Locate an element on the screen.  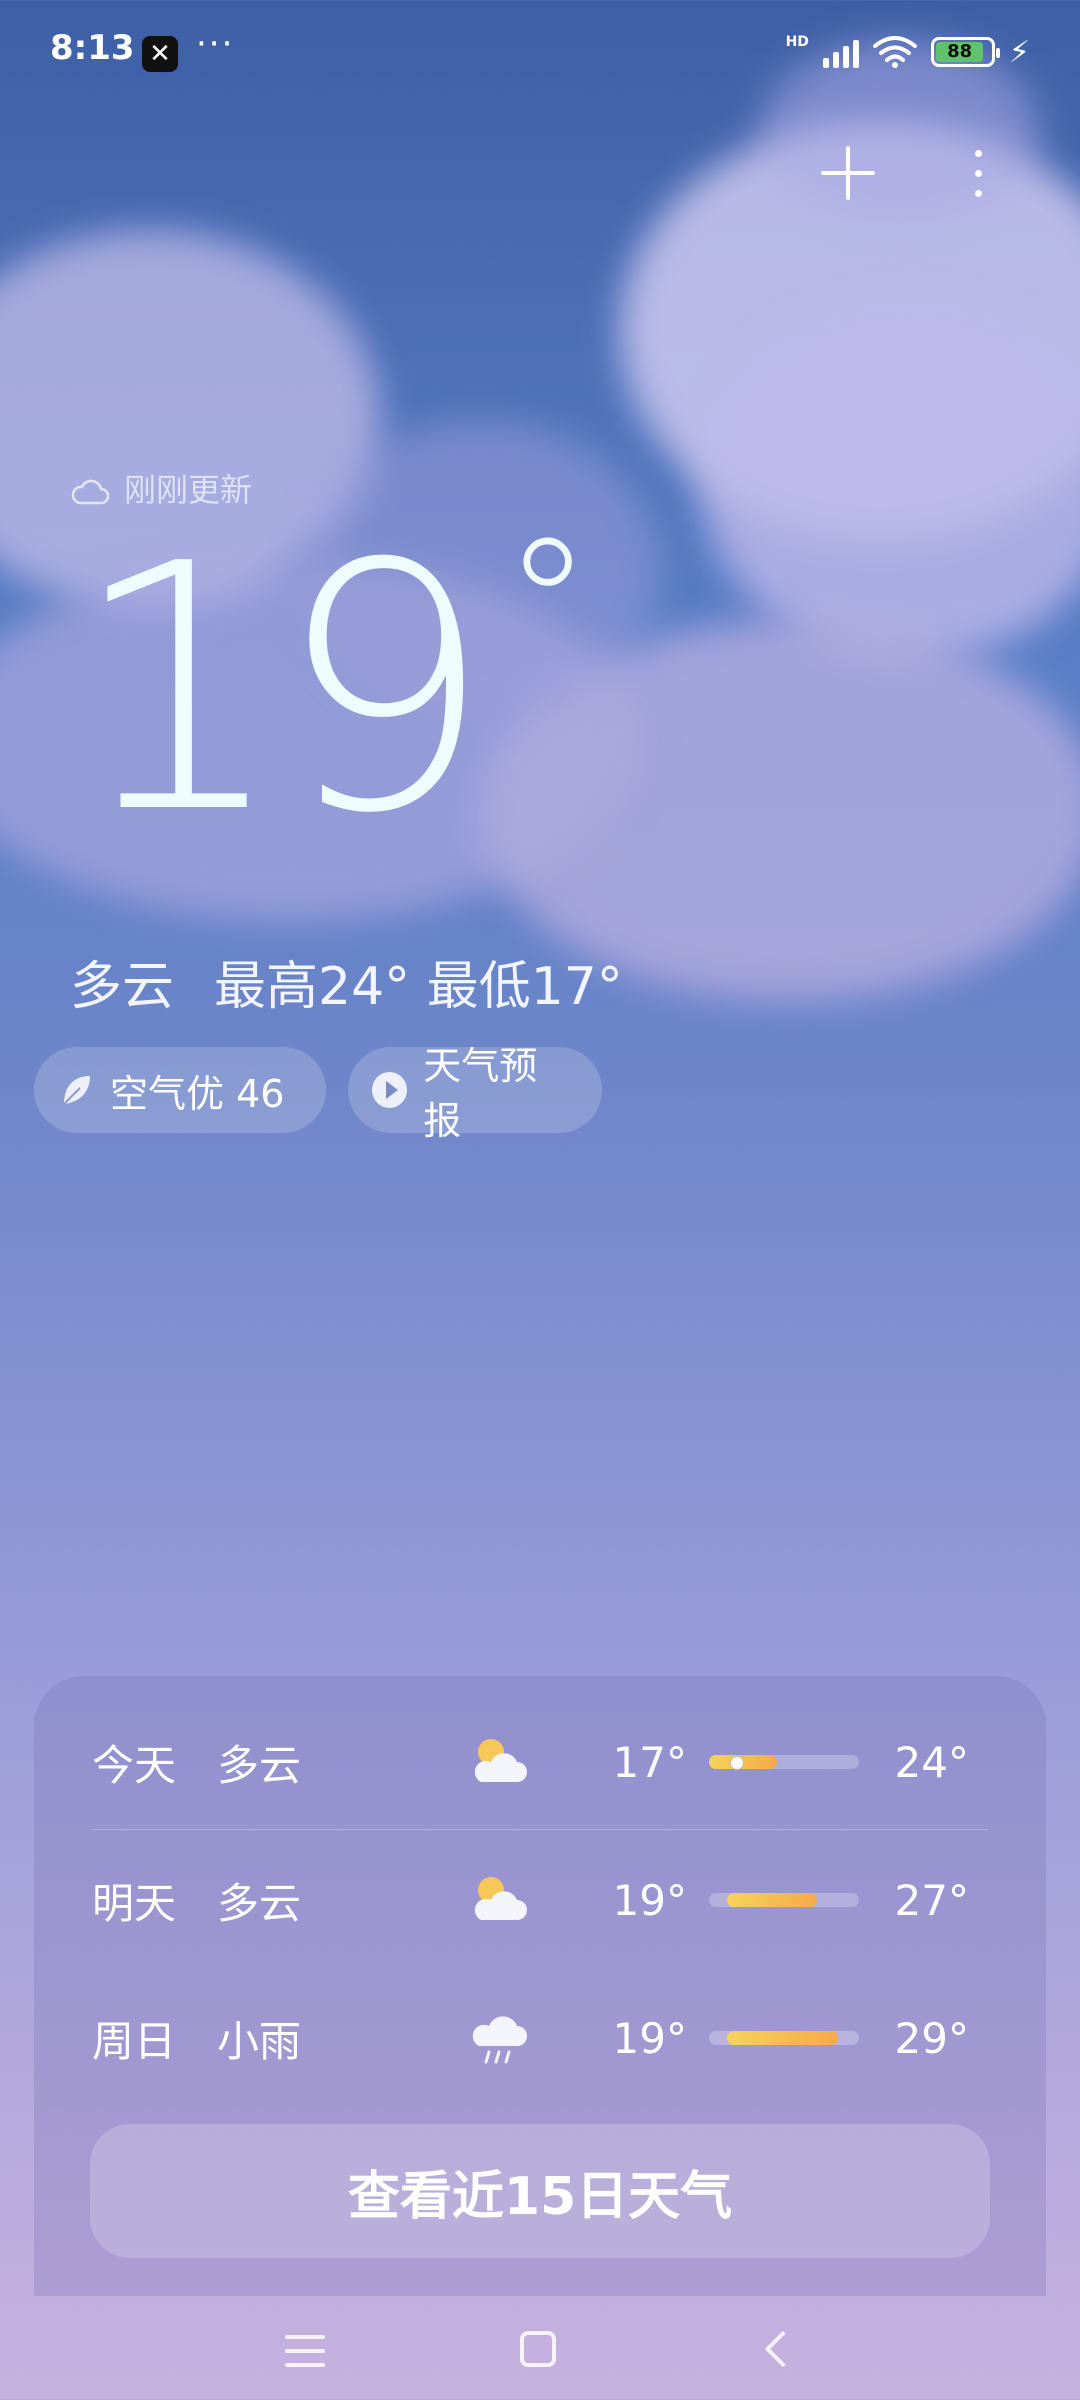
wifi-icon is located at coordinates (894, 52).